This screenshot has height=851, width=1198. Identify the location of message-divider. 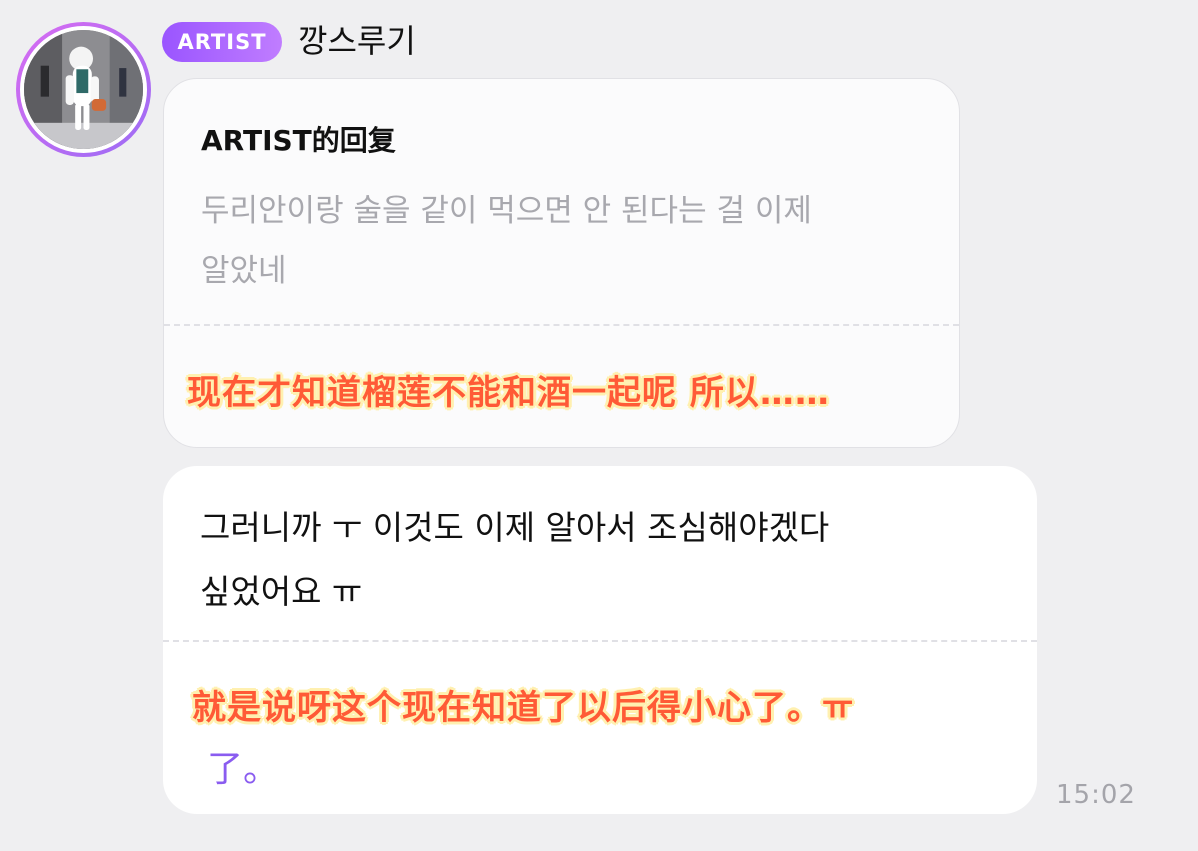
(600, 641).